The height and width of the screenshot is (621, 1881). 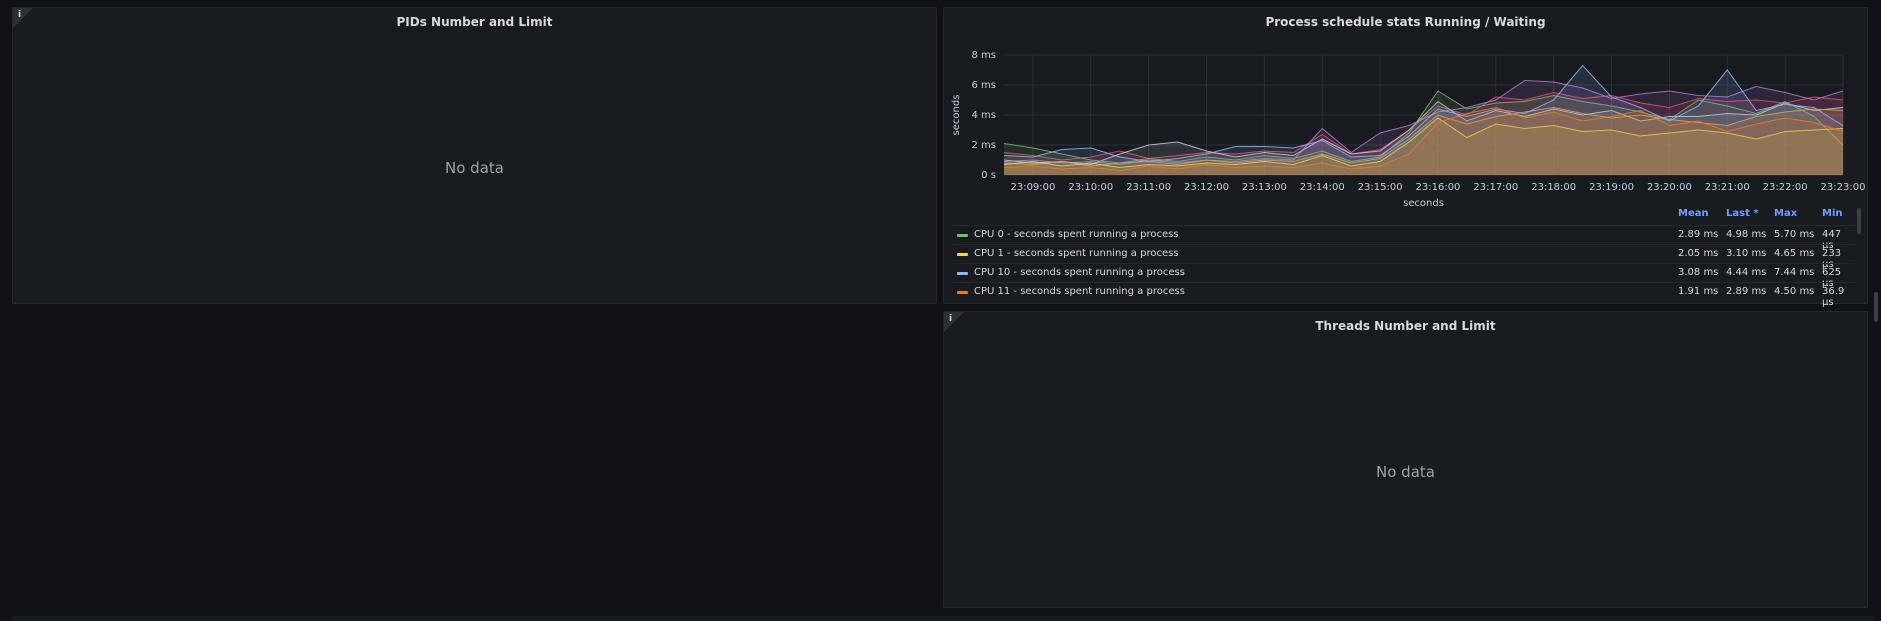 I want to click on x-tick-label: 23:11:00, so click(x=1148, y=187).